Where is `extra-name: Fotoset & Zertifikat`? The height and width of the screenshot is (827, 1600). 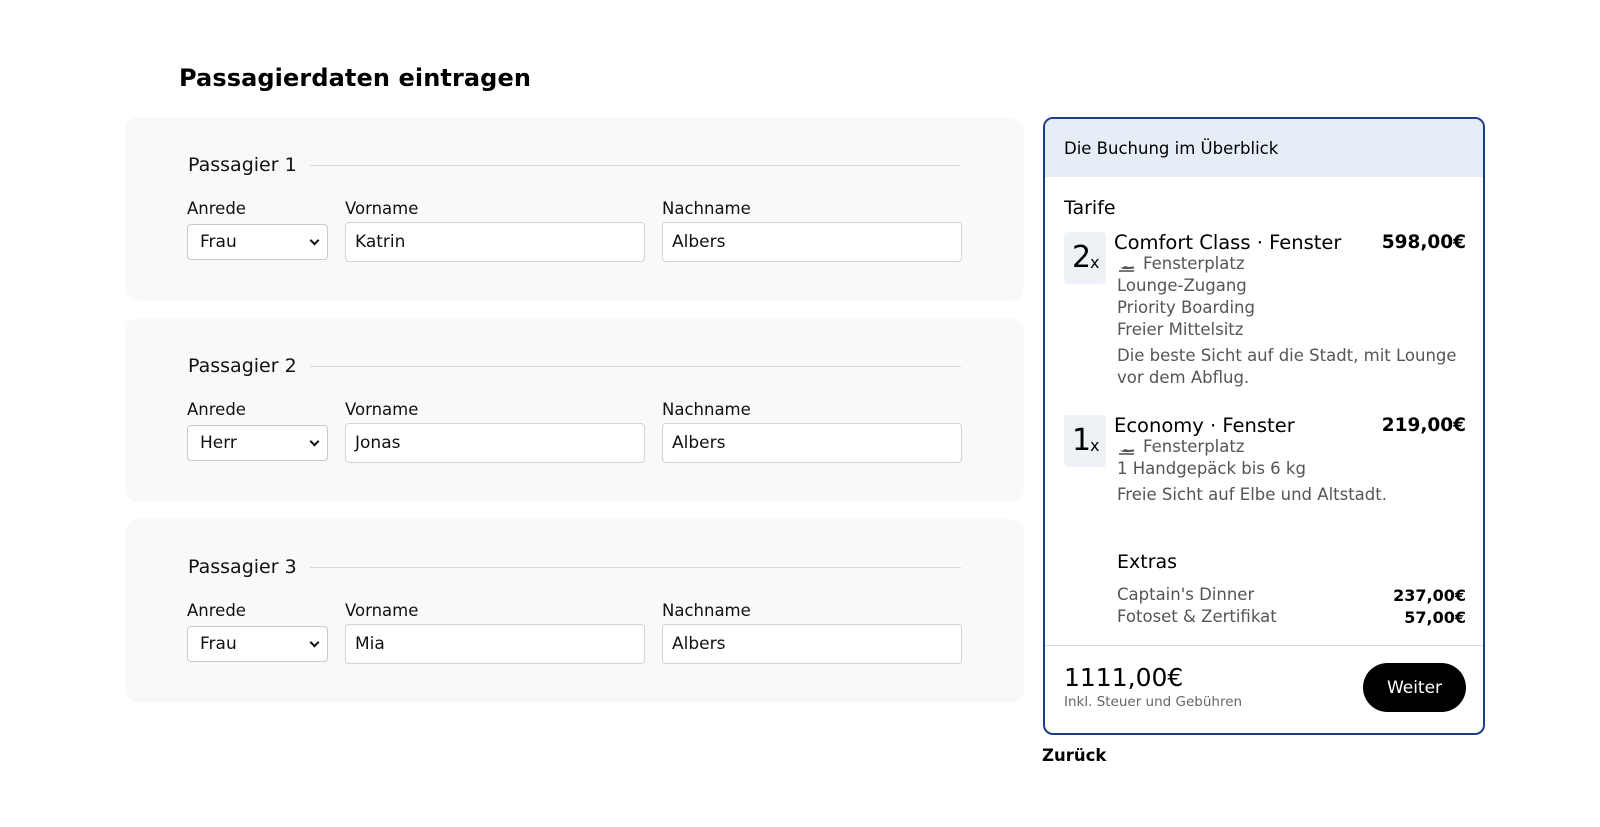 extra-name: Fotoset & Zertifikat is located at coordinates (1197, 616).